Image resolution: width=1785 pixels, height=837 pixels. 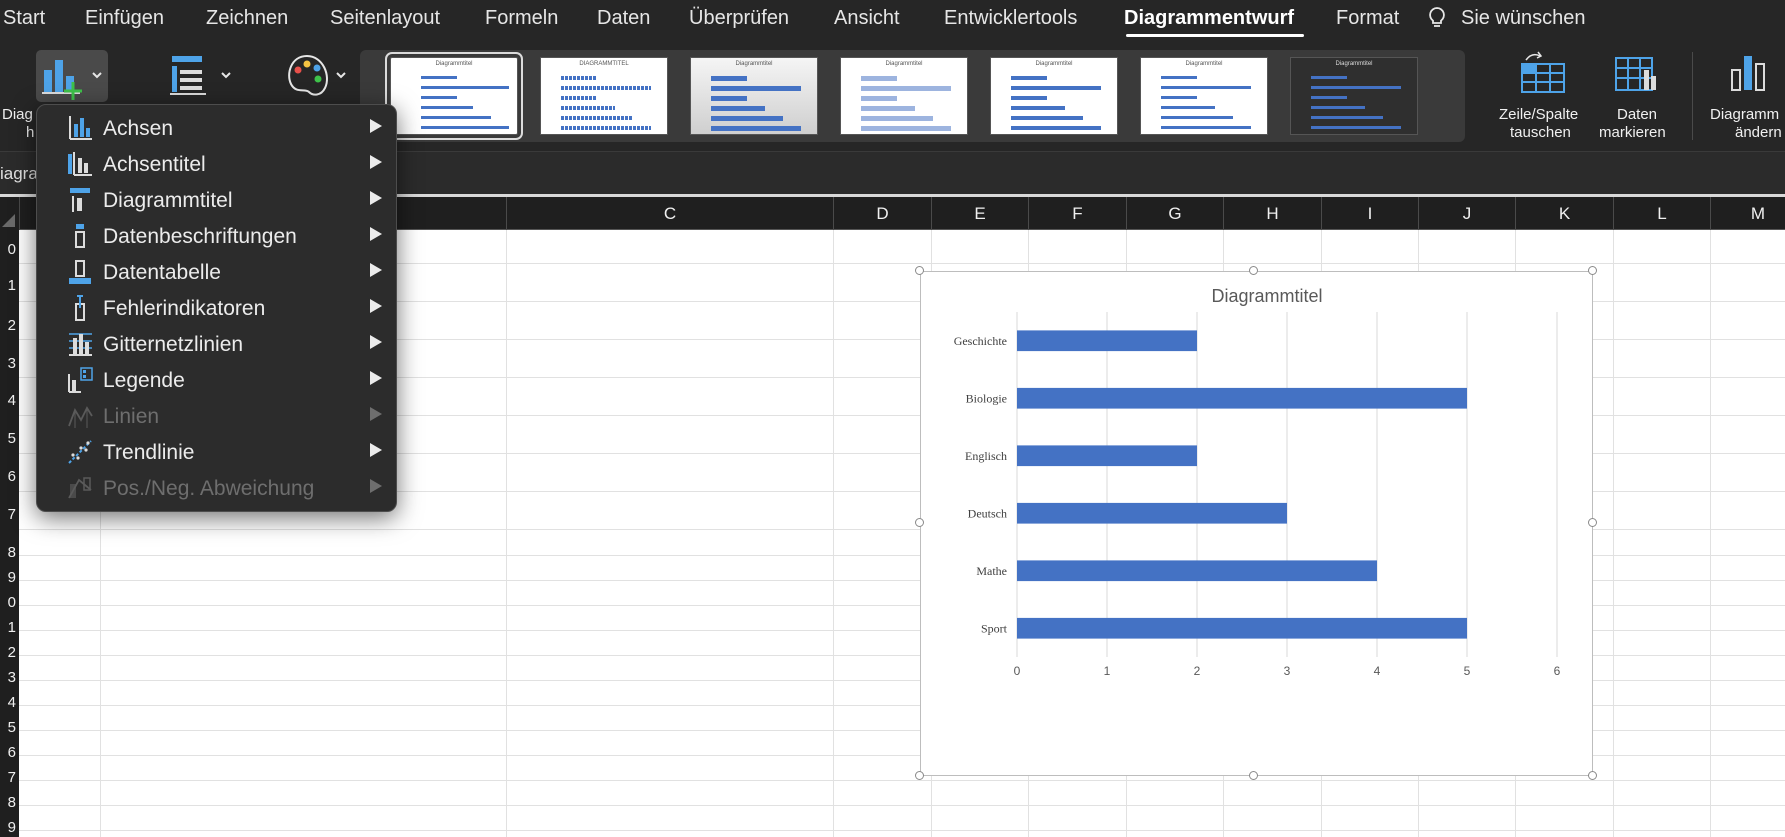 What do you see at coordinates (216, 308) in the screenshot?
I see `menu-item-fehlerindikatoren: Fehlerindikatoren` at bounding box center [216, 308].